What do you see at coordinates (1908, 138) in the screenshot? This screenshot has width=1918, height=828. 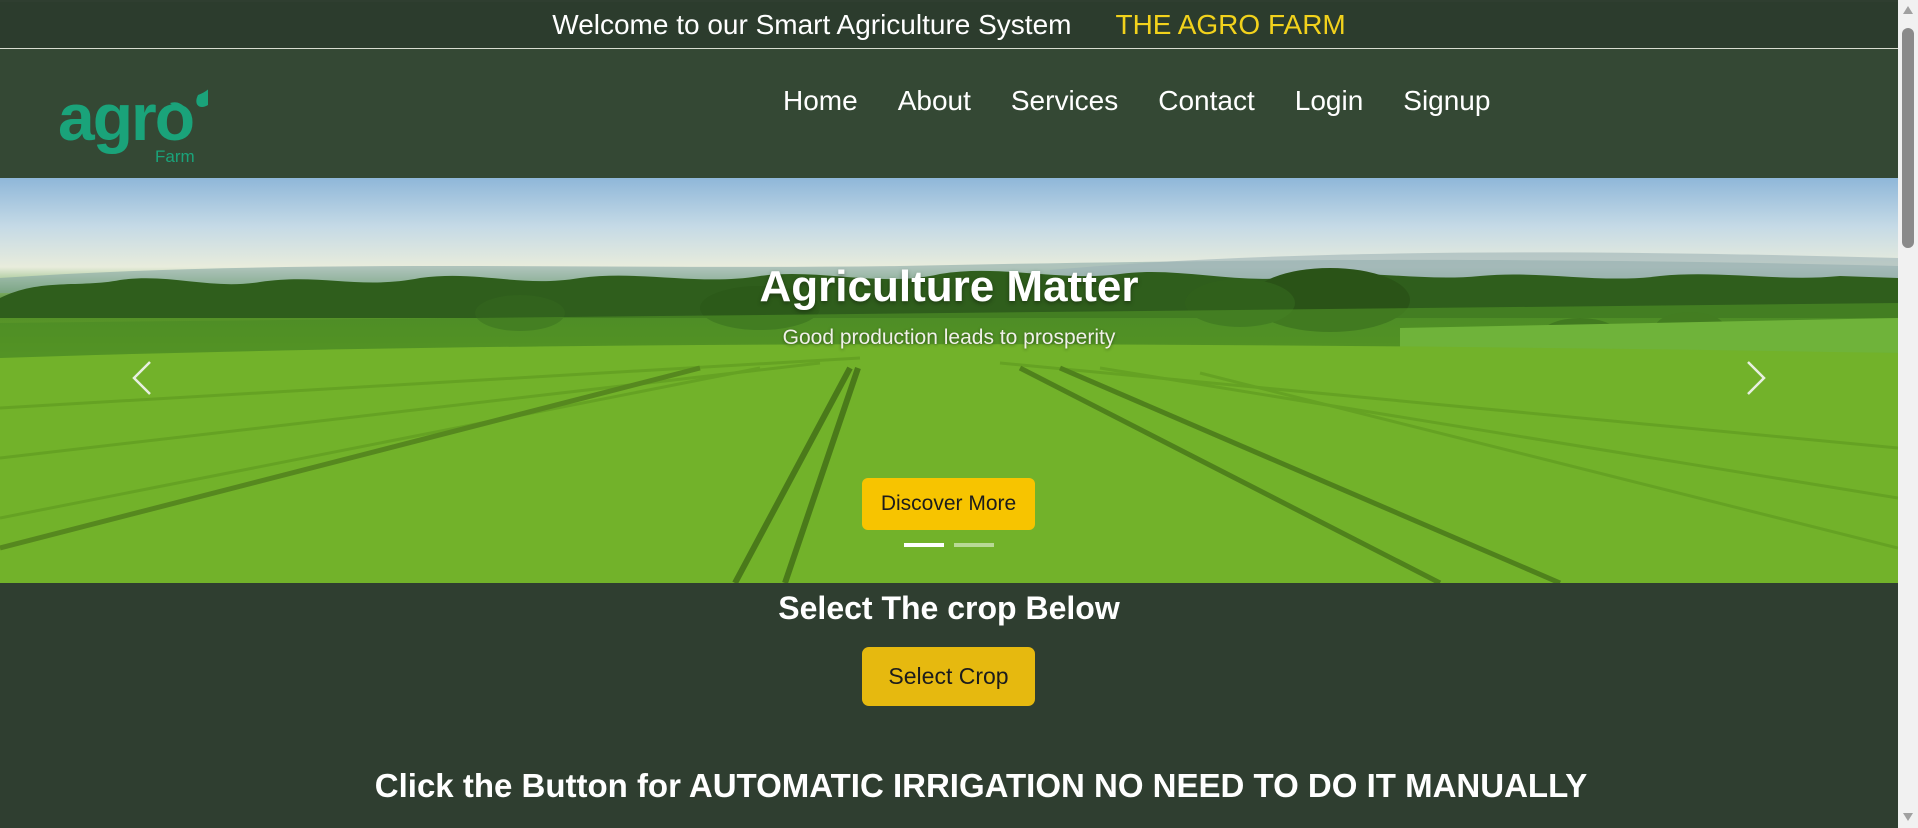 I see `scrollbar-thumb` at bounding box center [1908, 138].